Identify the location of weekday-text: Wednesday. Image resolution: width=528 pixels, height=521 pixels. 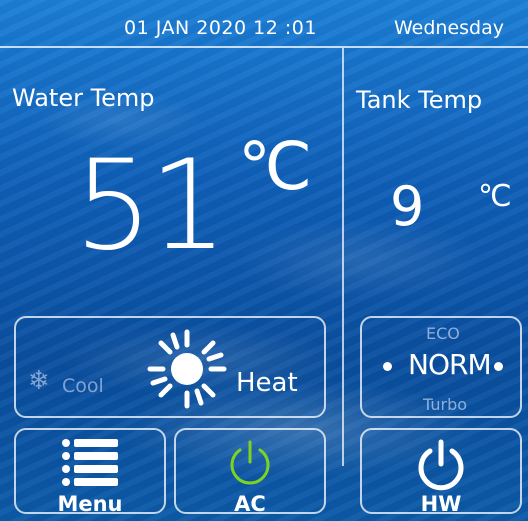
(449, 28).